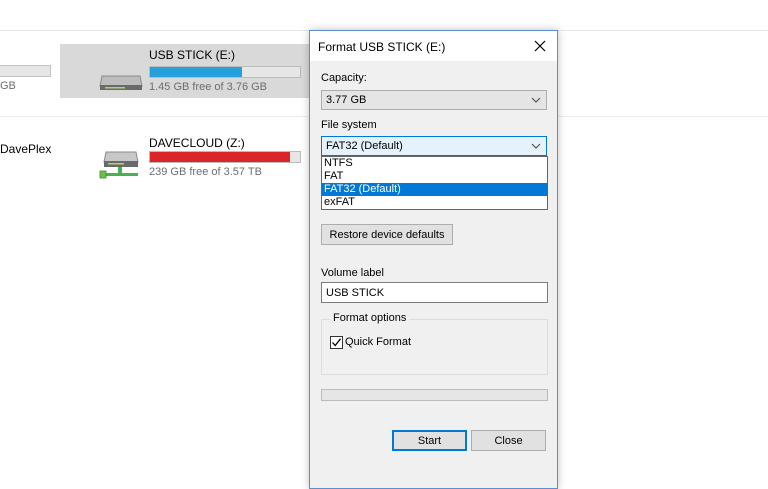 This screenshot has height=489, width=768. Describe the element at coordinates (352, 273) in the screenshot. I see `volume-label-label: Volume label` at that location.